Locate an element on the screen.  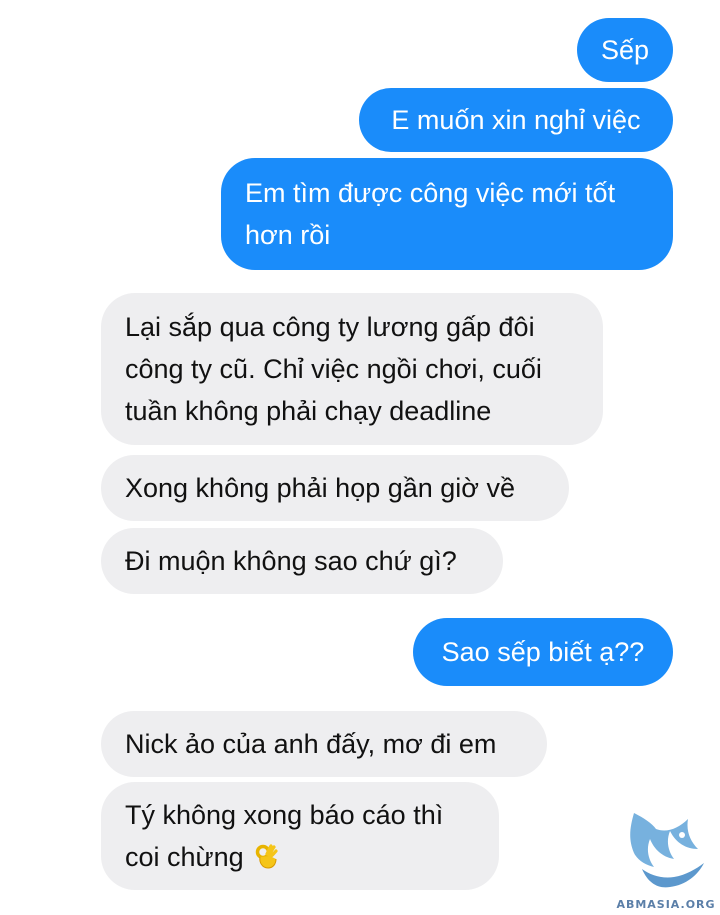
message-text: Nick ảo của anh đấy, mơ đi em is located at coordinates (311, 744).